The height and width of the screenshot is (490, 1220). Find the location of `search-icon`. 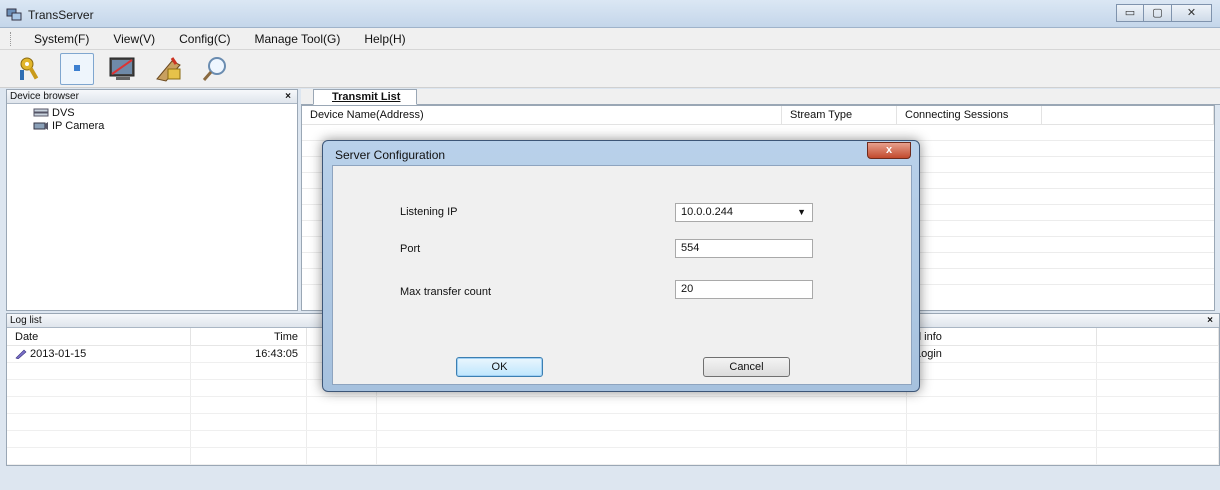

search-icon is located at coordinates (214, 68).